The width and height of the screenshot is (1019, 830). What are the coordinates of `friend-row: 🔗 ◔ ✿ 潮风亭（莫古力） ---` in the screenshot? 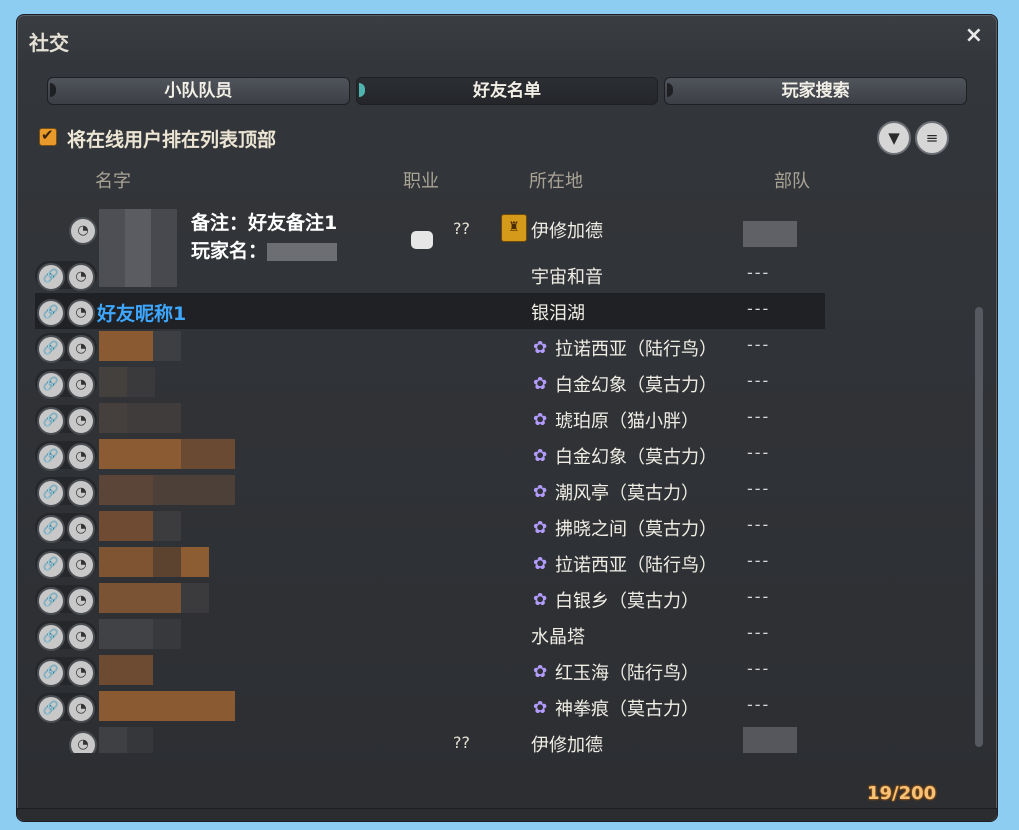 It's located at (430, 491).